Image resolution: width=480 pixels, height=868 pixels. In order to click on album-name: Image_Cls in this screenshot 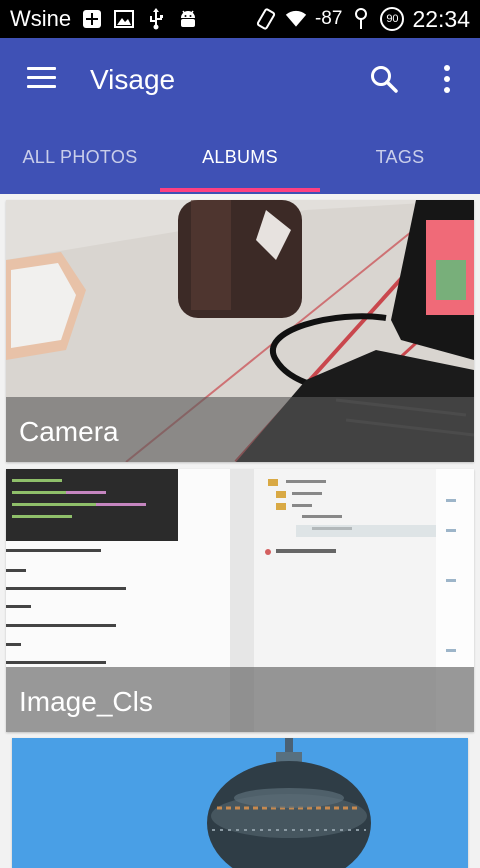, I will do `click(86, 701)`.